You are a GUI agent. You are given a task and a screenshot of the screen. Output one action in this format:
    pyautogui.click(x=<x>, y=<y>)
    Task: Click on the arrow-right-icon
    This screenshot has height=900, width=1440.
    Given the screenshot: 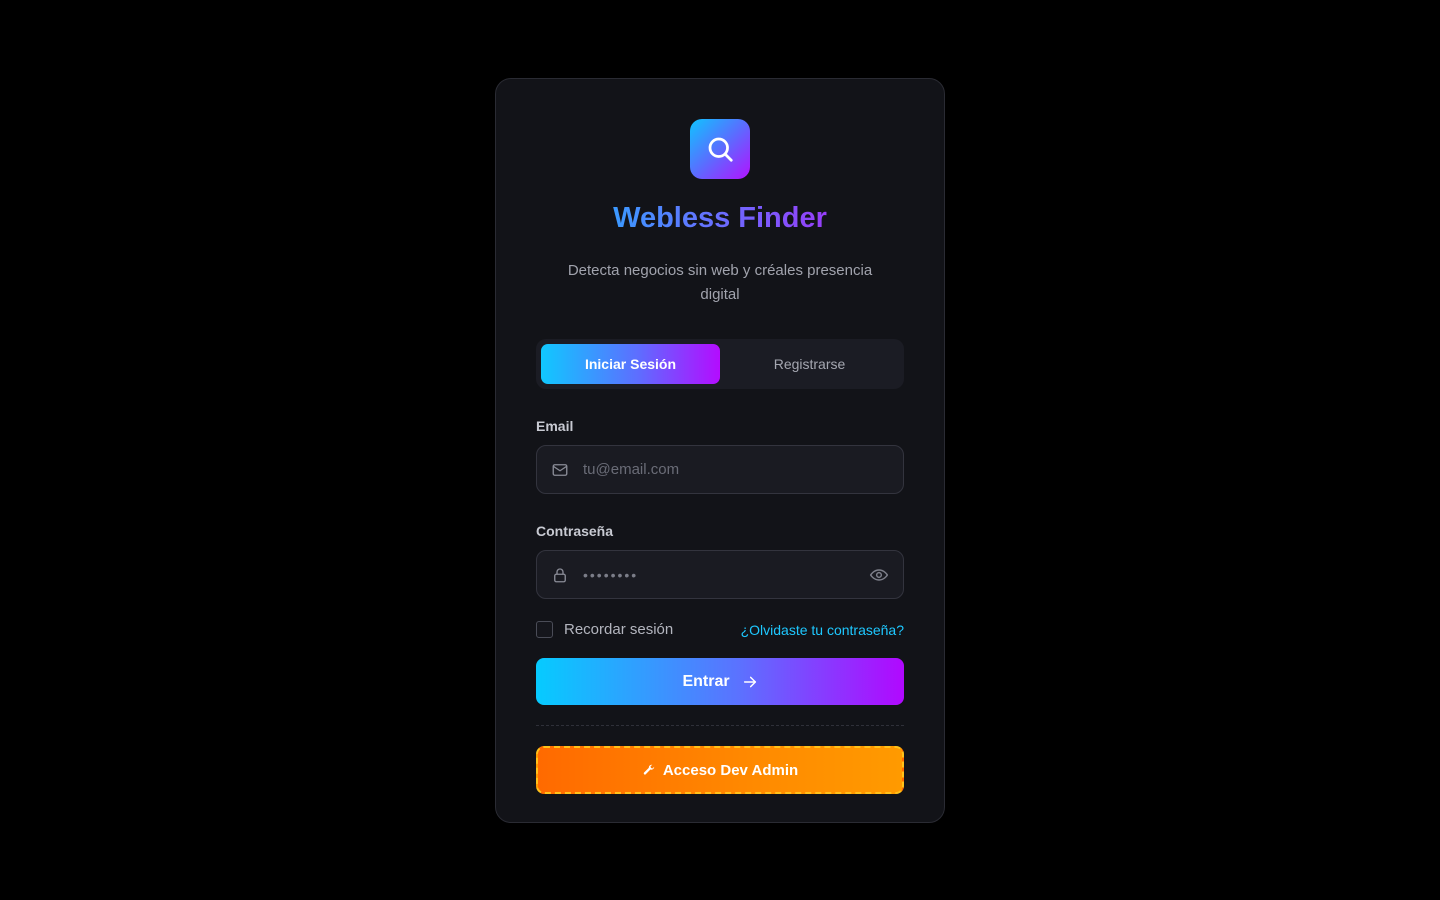 What is the action you would take?
    pyautogui.click(x=749, y=681)
    